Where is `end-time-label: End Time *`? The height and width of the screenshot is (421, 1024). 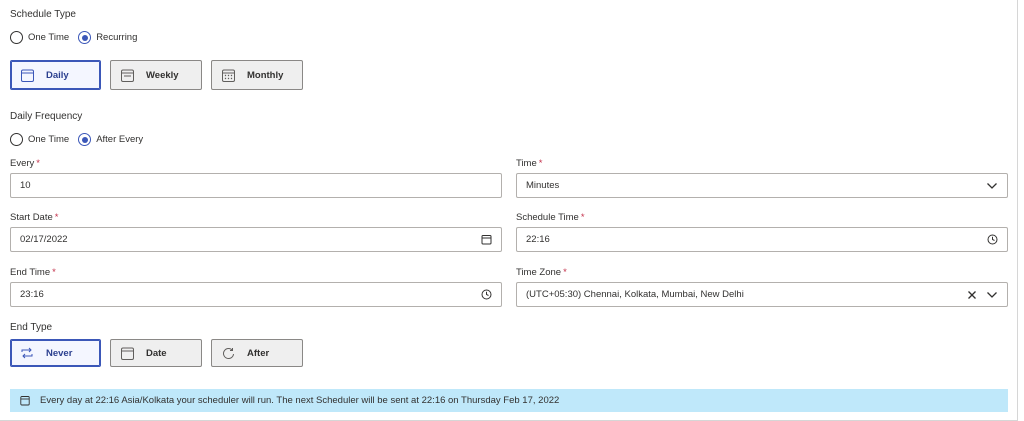
end-time-label: End Time * is located at coordinates (33, 272).